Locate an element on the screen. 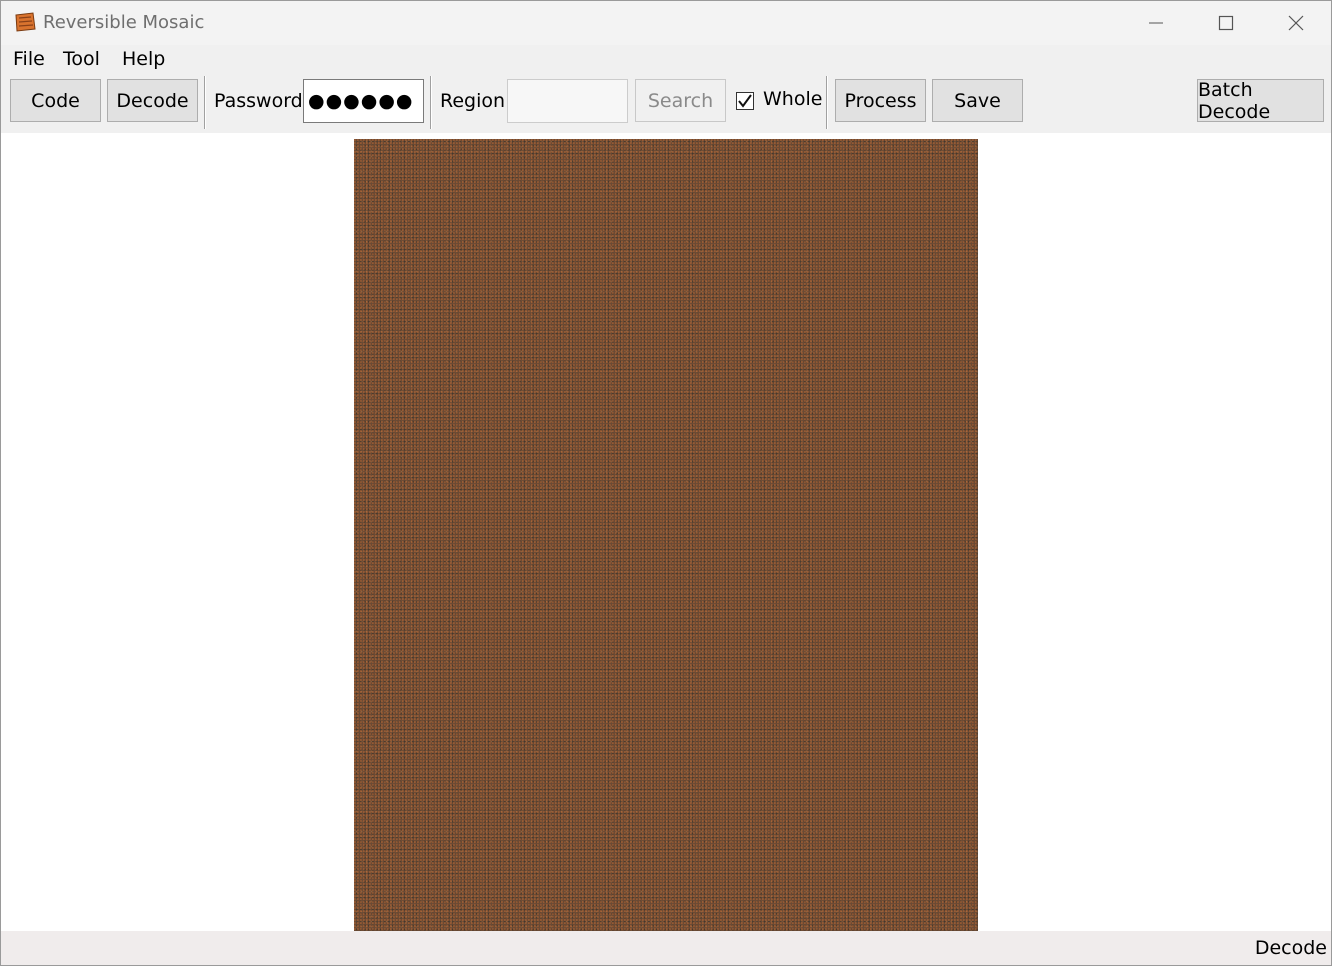 The image size is (1332, 966). region-field is located at coordinates (567, 101).